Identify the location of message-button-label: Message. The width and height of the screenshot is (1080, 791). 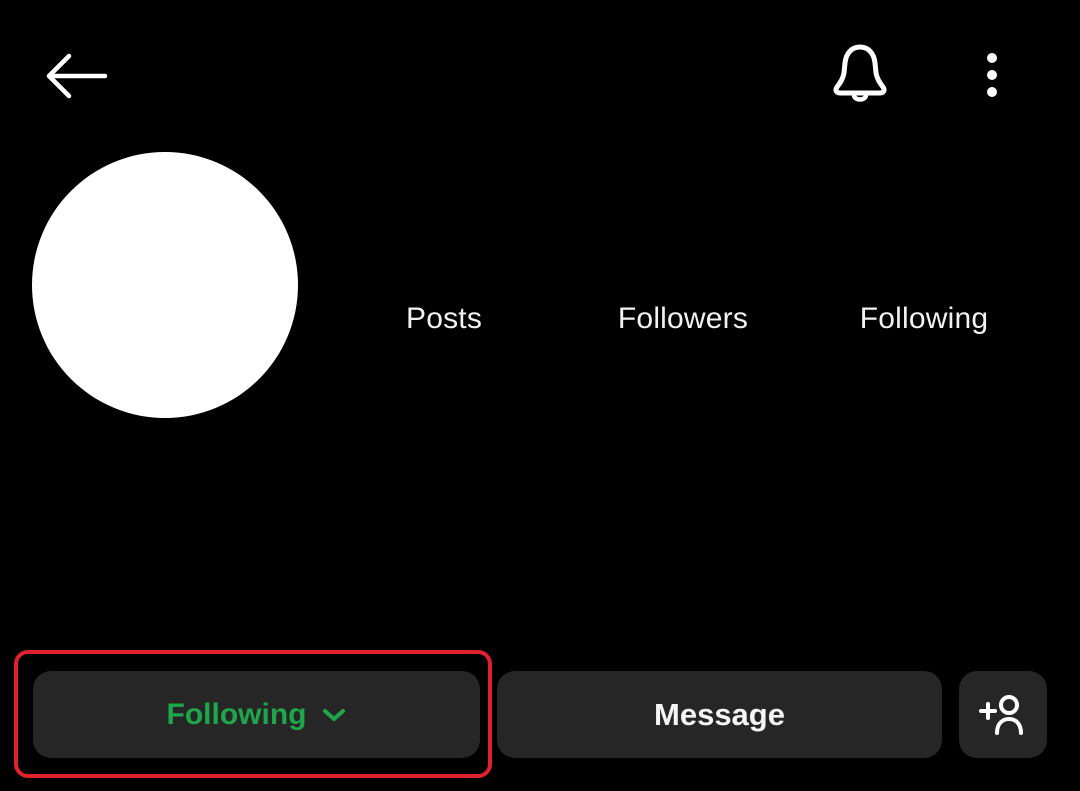
(719, 714).